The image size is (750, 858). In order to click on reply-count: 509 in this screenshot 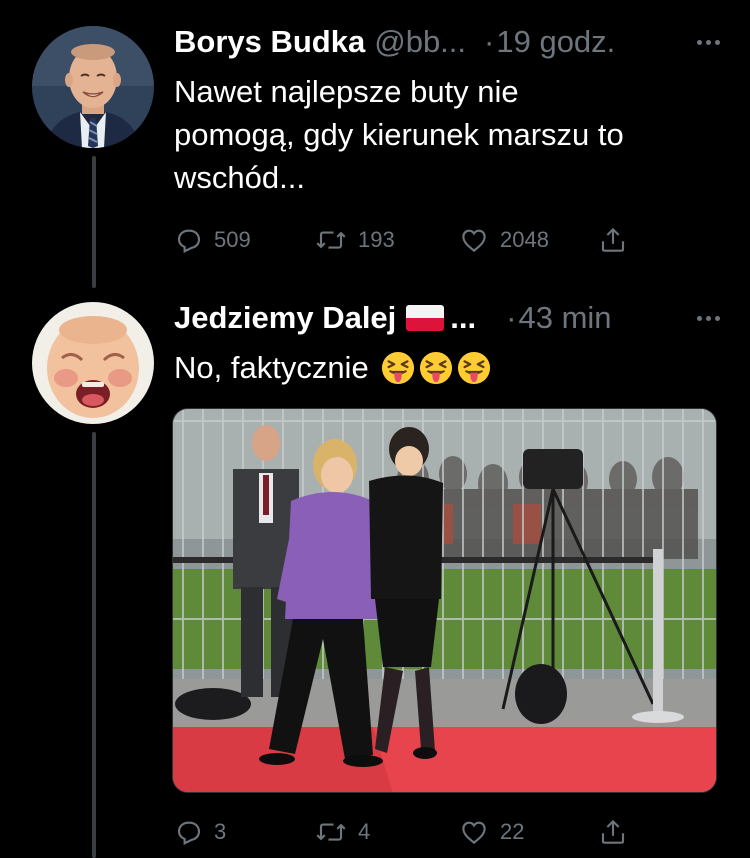, I will do `click(232, 239)`.